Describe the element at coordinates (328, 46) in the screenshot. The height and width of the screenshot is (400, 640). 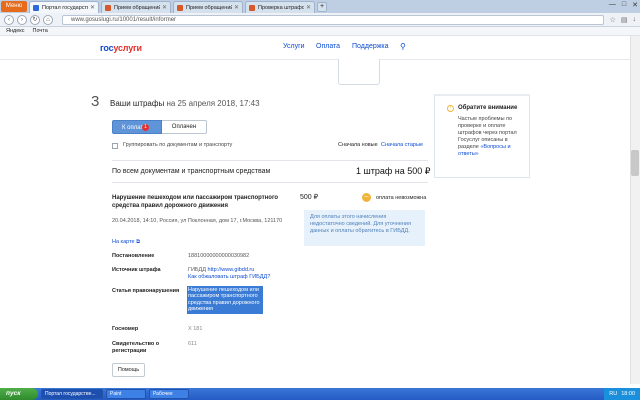
I see `nav-payment: Оплата` at that location.